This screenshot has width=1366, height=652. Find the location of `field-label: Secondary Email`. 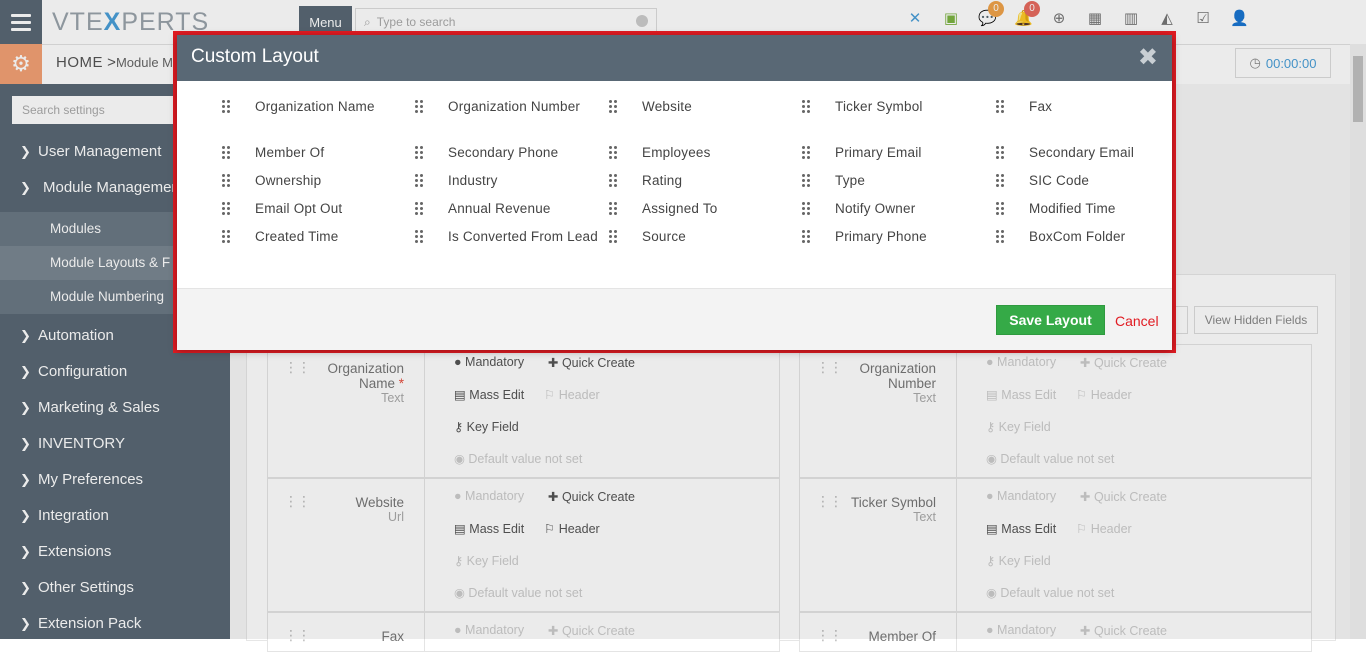

field-label: Secondary Email is located at coordinates (1082, 152).